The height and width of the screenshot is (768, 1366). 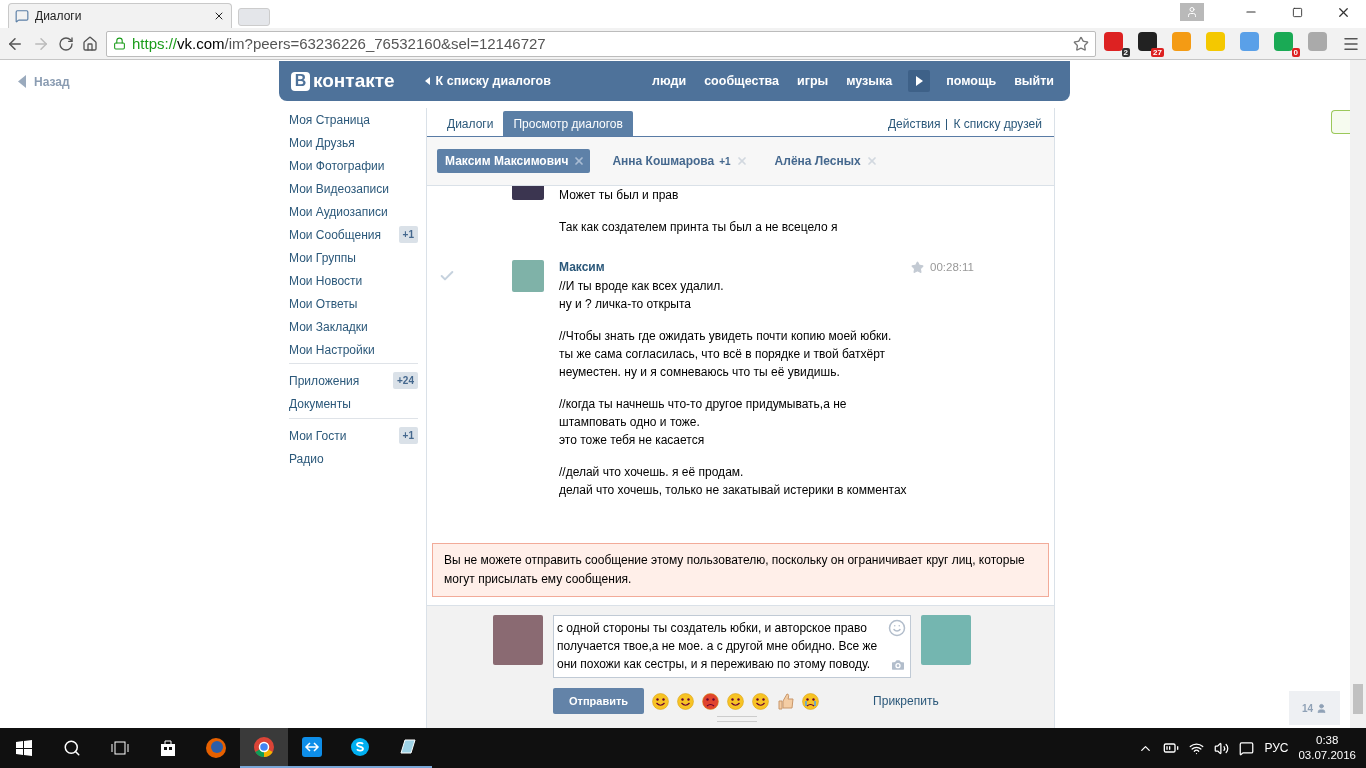 What do you see at coordinates (326, 280) in the screenshot?
I see `sidebar-link: Мои Новости` at bounding box center [326, 280].